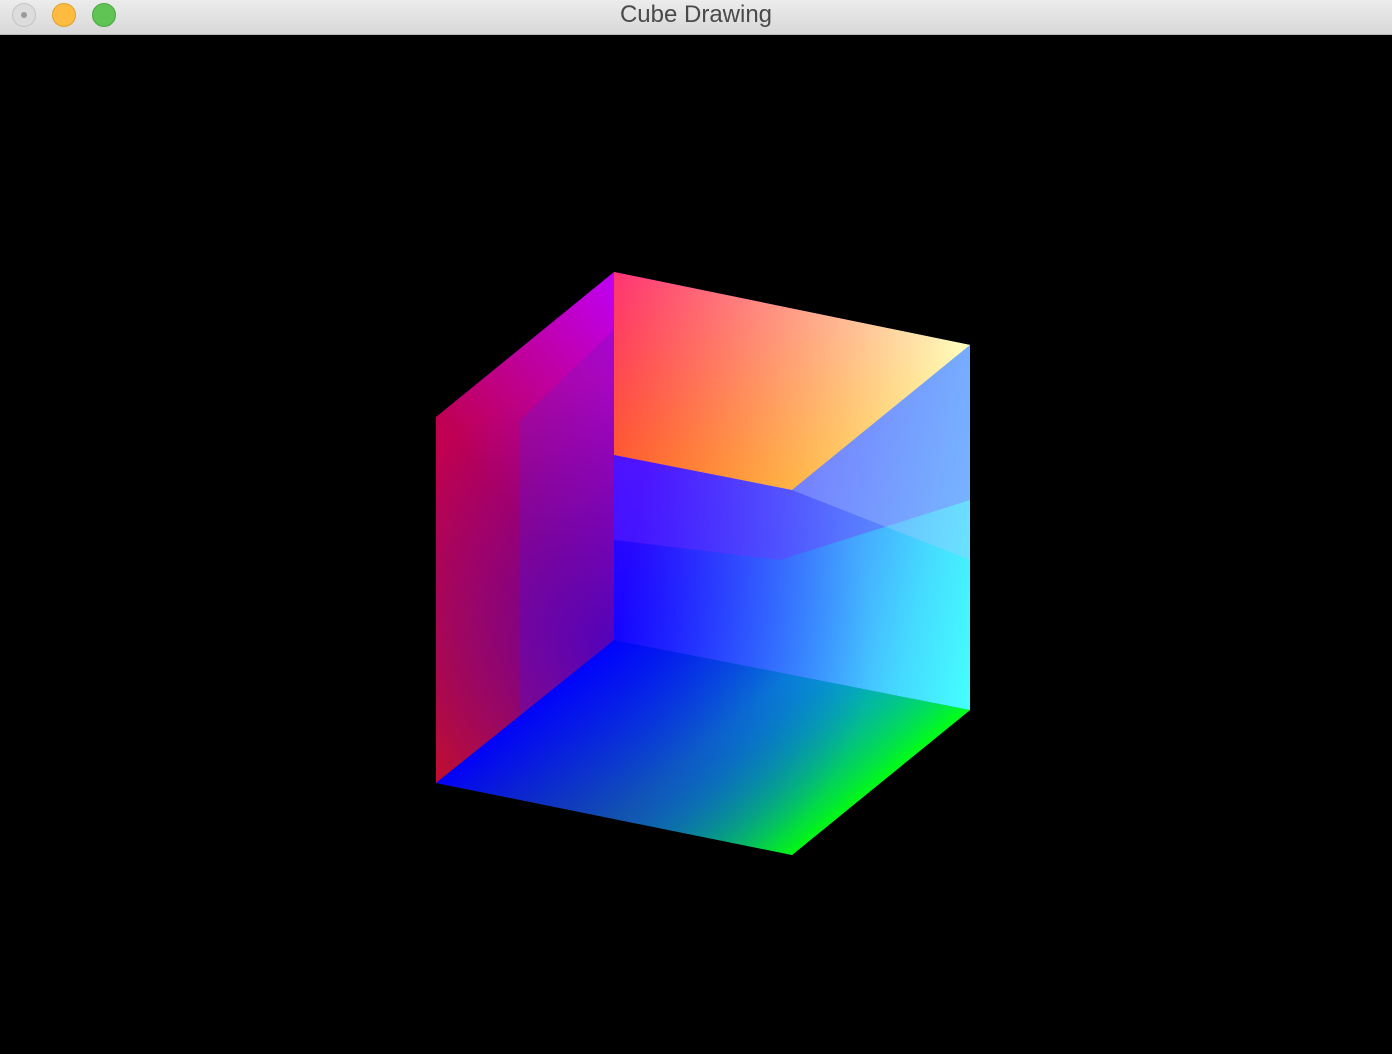  I want to click on window-title: Cube Drawing, so click(696, 14).